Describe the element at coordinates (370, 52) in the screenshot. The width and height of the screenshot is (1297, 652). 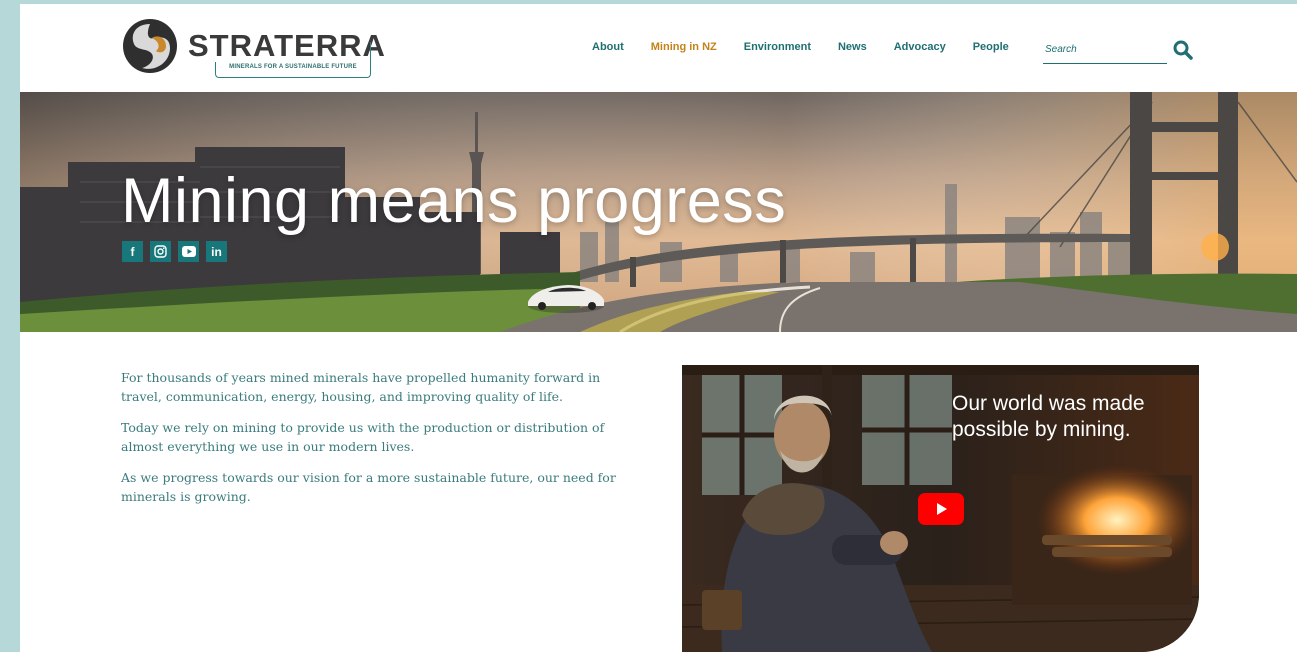
I see `brand-tagline-bracket` at that location.